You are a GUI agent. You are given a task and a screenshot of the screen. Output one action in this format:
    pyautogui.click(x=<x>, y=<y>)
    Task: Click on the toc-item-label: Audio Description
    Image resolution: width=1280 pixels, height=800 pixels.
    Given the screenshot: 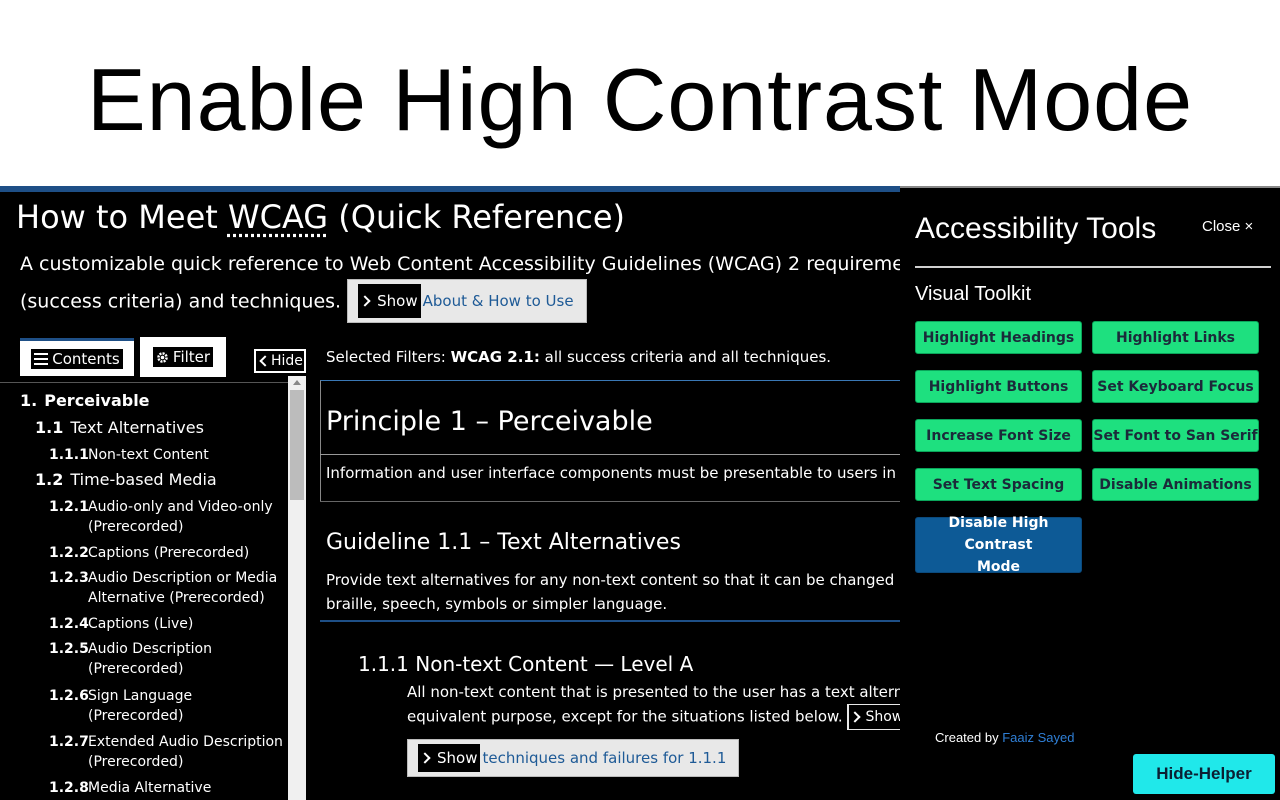 What is the action you would take?
    pyautogui.click(x=150, y=649)
    